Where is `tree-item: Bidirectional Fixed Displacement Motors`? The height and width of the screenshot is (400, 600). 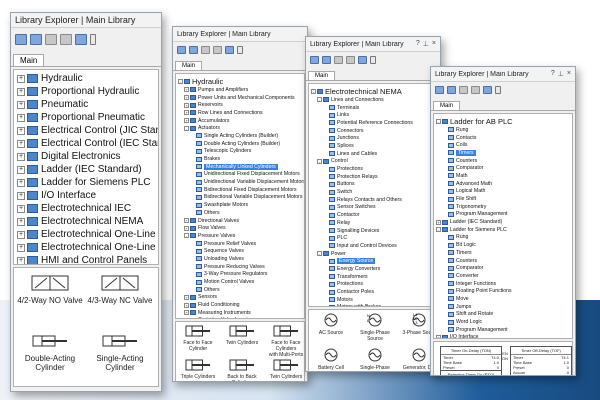
tree-item: Bidirectional Fixed Displacement Motors is located at coordinates (240, 190).